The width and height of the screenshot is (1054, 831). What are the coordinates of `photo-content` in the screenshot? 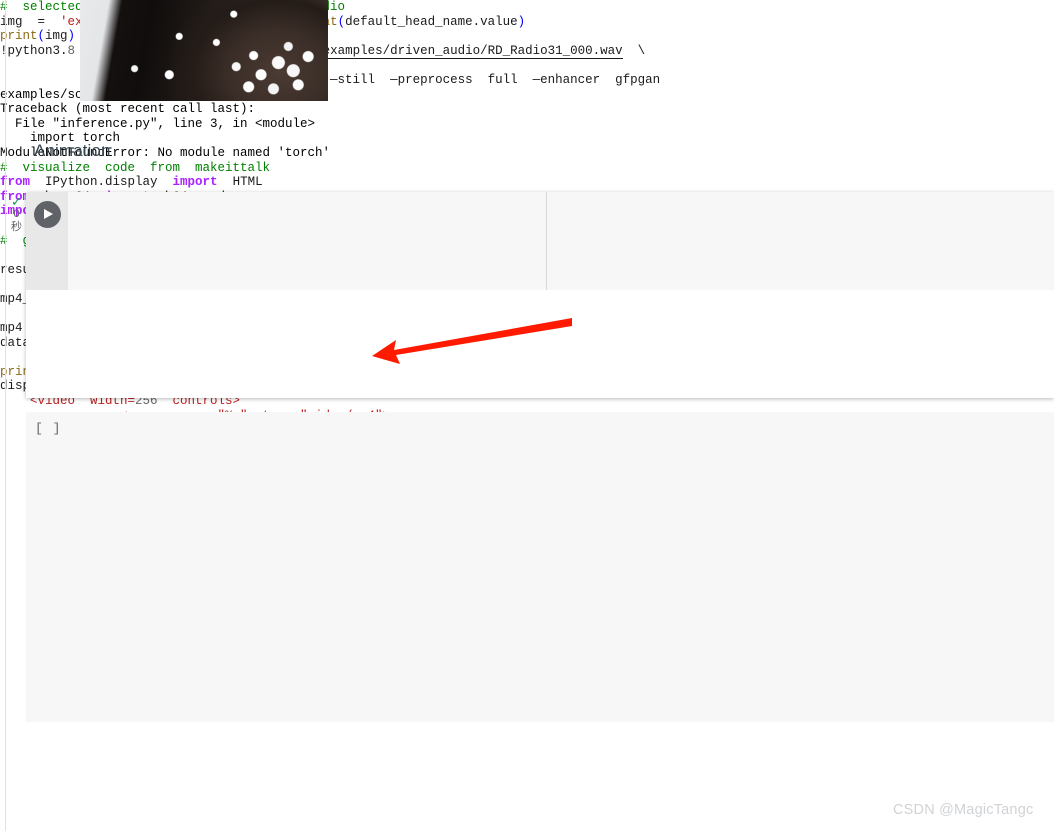 It's located at (204, 50).